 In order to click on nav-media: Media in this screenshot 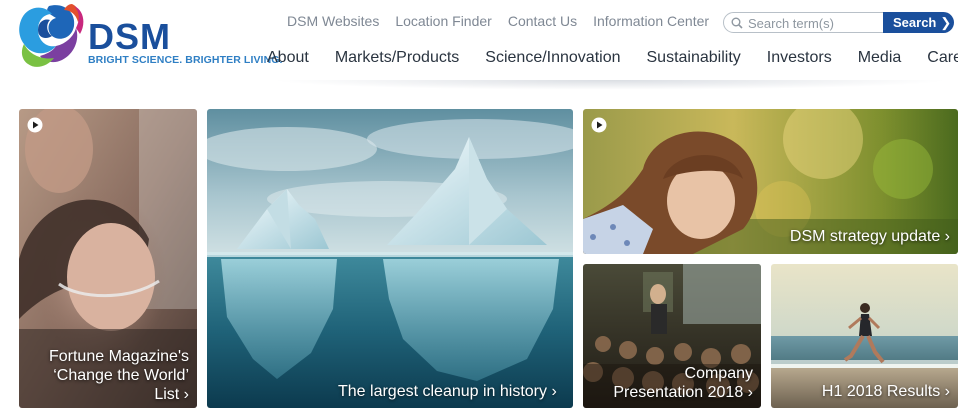, I will do `click(880, 58)`.